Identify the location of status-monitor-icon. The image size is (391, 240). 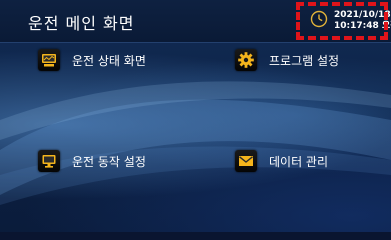
(49, 60).